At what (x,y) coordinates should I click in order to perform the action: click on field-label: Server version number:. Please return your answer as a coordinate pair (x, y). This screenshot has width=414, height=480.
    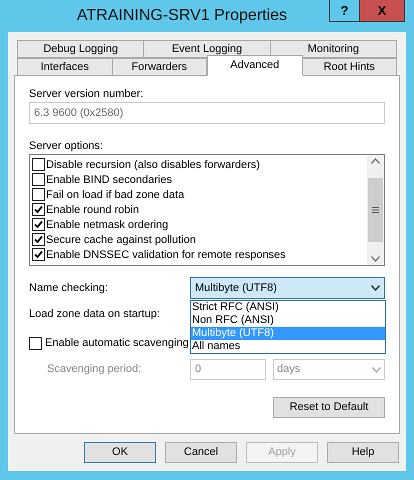
    Looking at the image, I should click on (86, 94).